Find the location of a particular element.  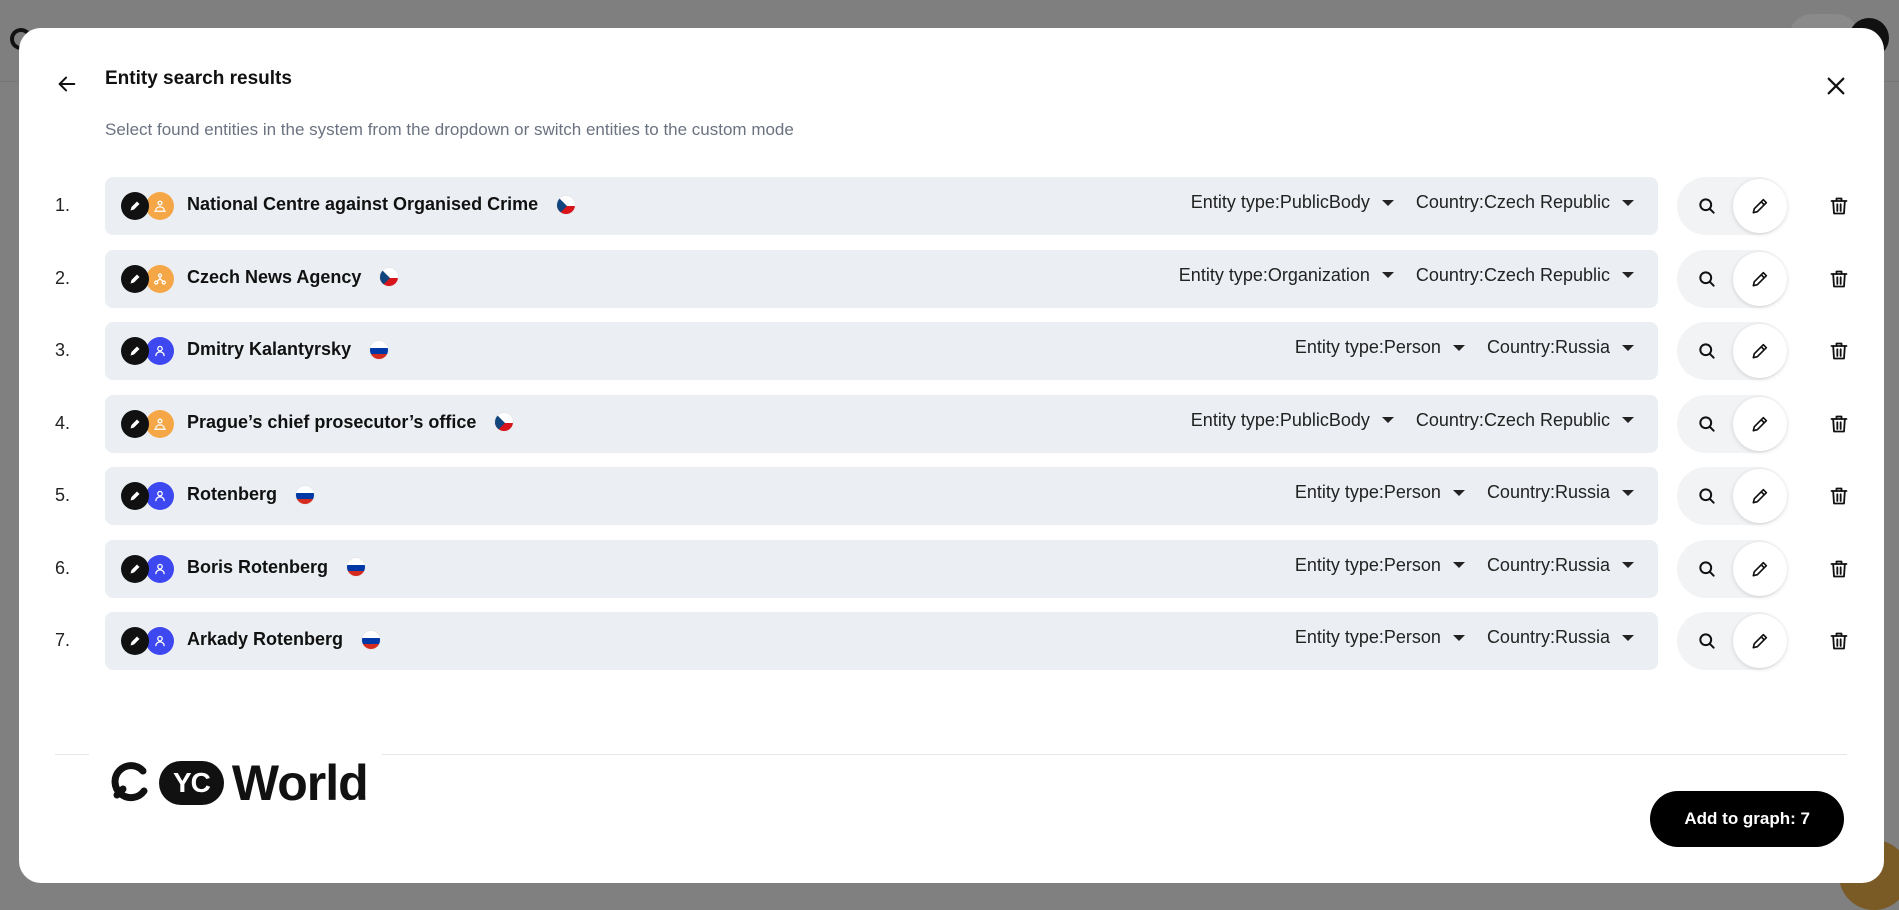

entity-row: 7. Arkady Rotenberg Entity type: Person is located at coordinates (951, 641).